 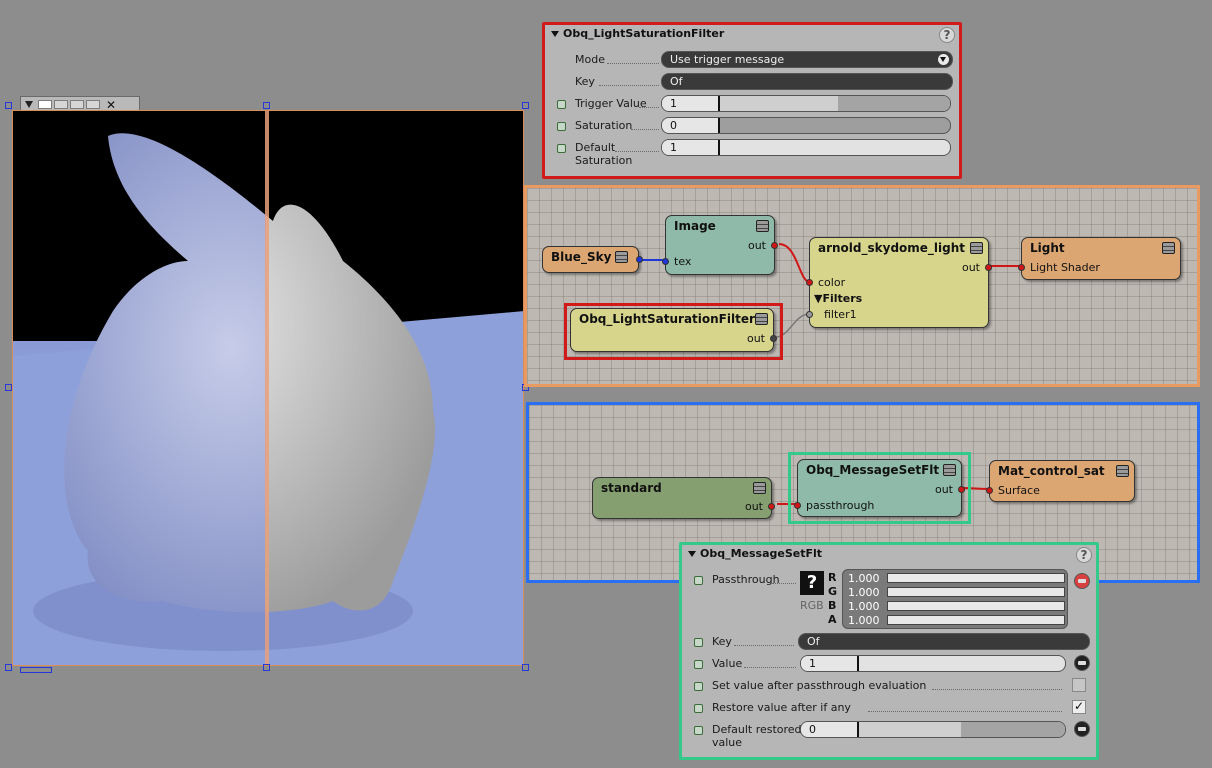 I want to click on saturation-row: Saturation 0, so click(x=752, y=127).